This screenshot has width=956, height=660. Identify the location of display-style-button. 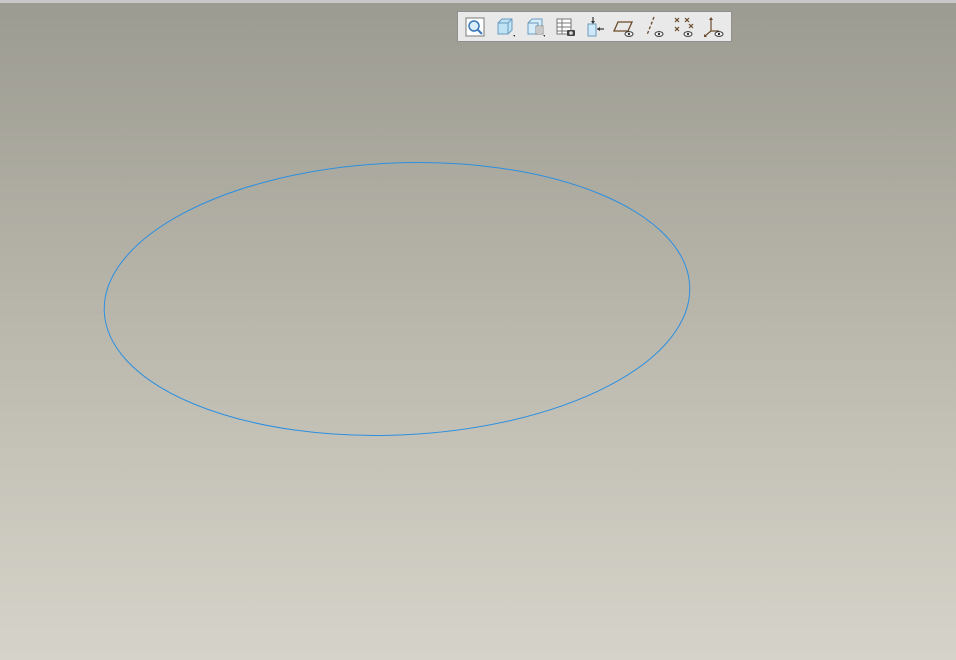
(535, 27).